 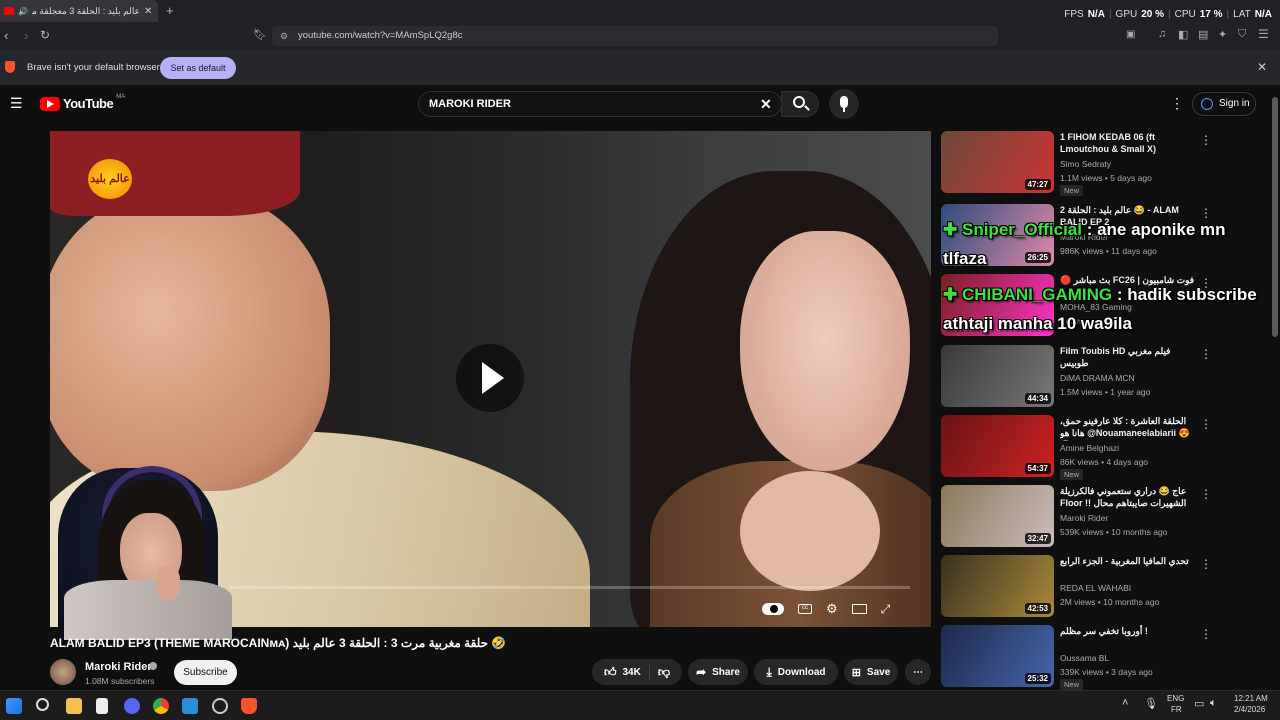 What do you see at coordinates (1162, 34) in the screenshot?
I see `media-icon: ♫` at bounding box center [1162, 34].